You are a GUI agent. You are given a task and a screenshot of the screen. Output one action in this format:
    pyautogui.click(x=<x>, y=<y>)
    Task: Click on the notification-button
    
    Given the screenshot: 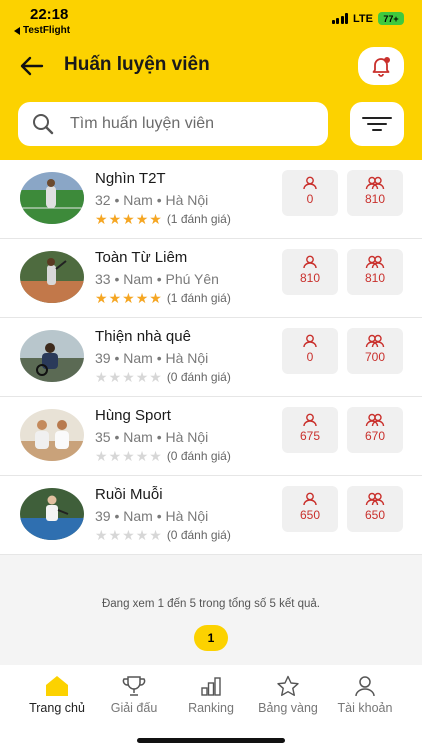 What is the action you would take?
    pyautogui.click(x=381, y=66)
    